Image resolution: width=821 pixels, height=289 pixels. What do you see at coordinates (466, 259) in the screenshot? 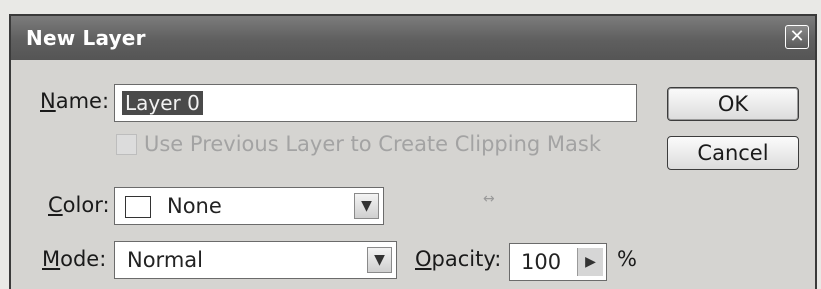
I see `opacity-label-rest: pacity:` at bounding box center [466, 259].